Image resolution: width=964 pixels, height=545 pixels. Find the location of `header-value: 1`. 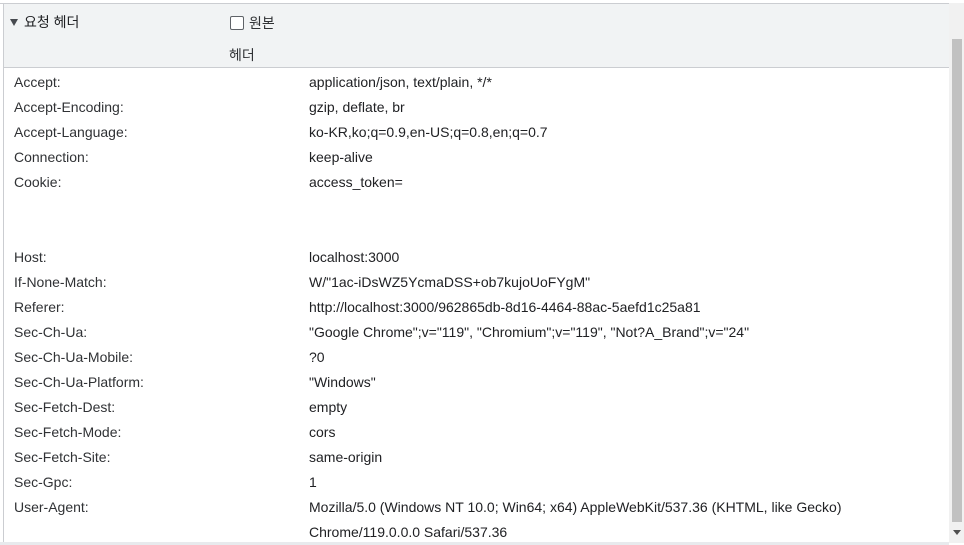

header-value: 1 is located at coordinates (313, 482).